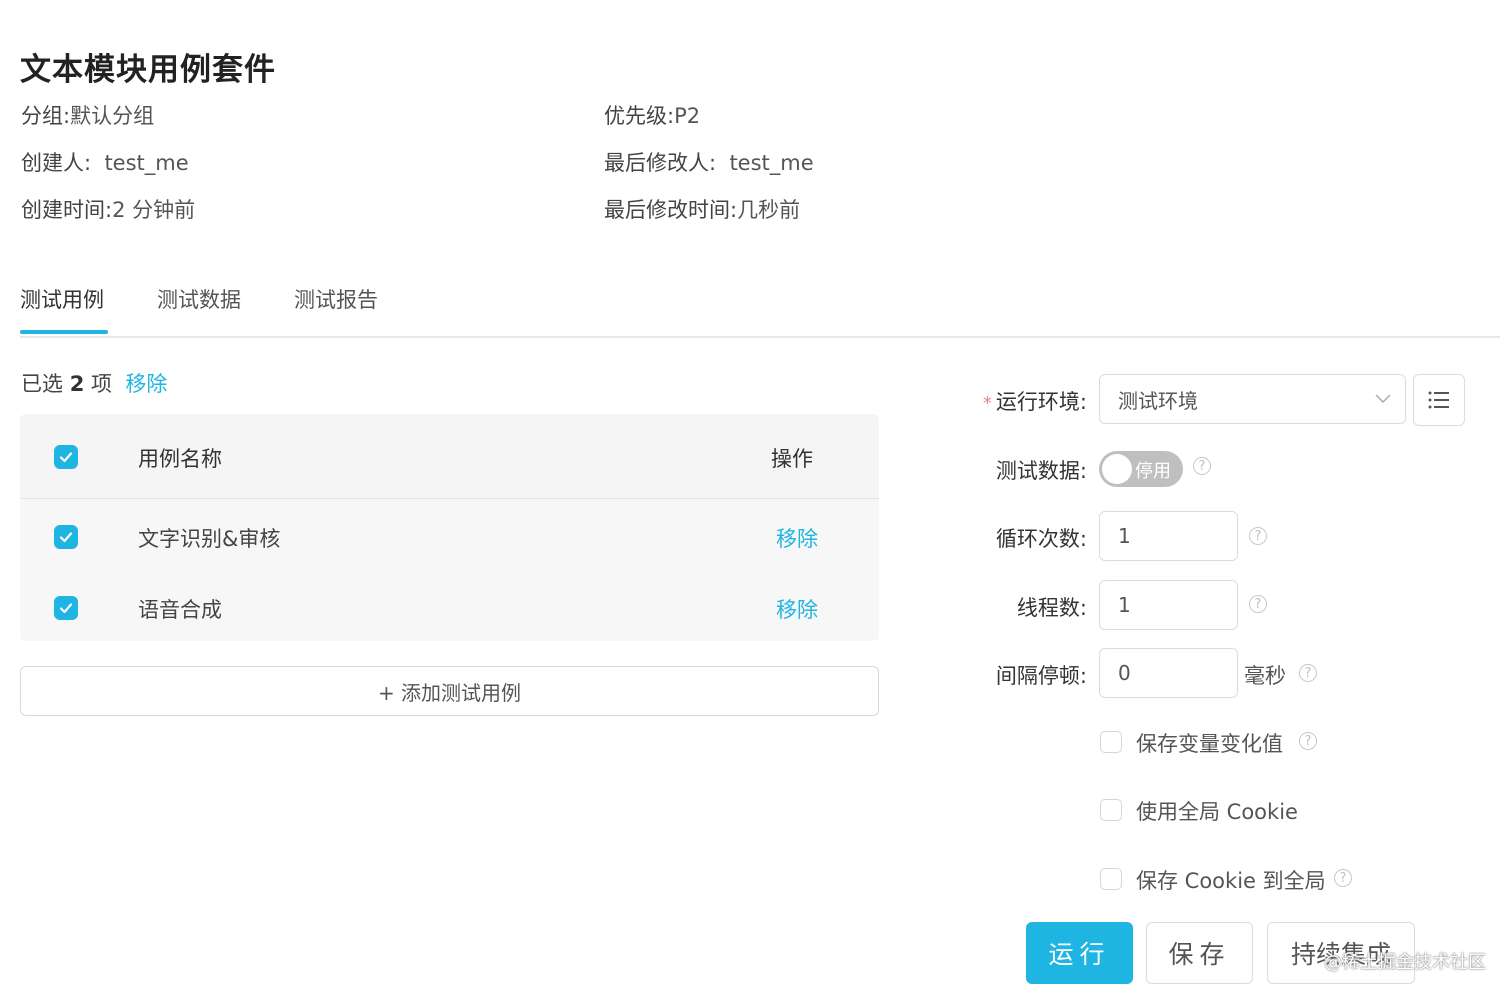 The height and width of the screenshot is (997, 1512). Describe the element at coordinates (101, 384) in the screenshot. I see `selection-suffix: 项` at that location.